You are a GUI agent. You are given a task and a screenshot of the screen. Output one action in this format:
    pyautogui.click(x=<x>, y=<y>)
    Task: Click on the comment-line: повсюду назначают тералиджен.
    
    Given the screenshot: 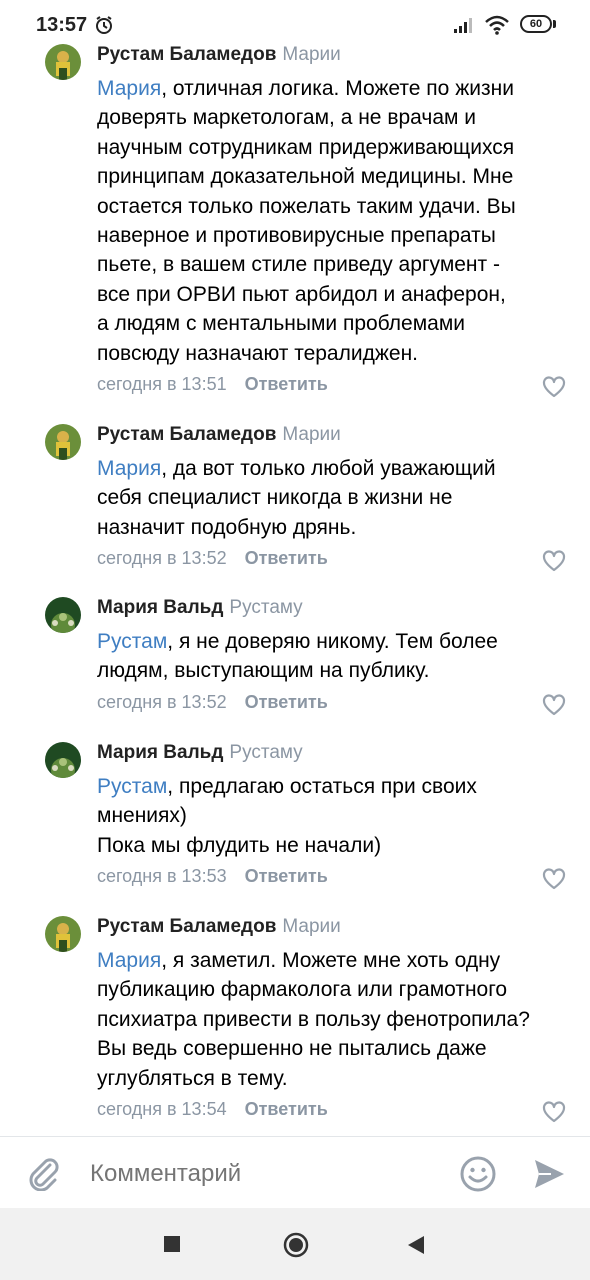 What is the action you would take?
    pyautogui.click(x=258, y=353)
    